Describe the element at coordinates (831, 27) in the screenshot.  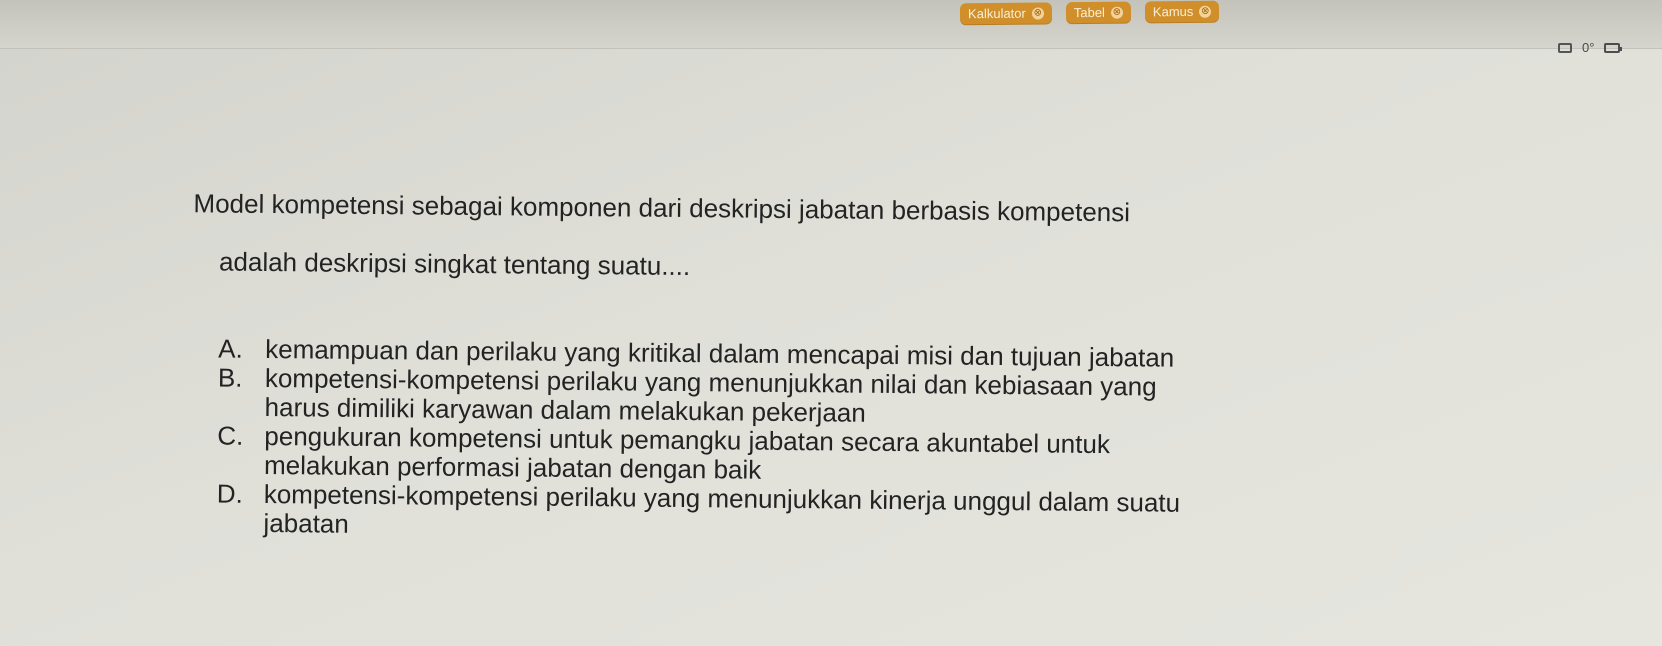
I see `top-toolbar: Kalkulator ⊗ Tabel ⊗ Kamus ⊗ 0°` at that location.